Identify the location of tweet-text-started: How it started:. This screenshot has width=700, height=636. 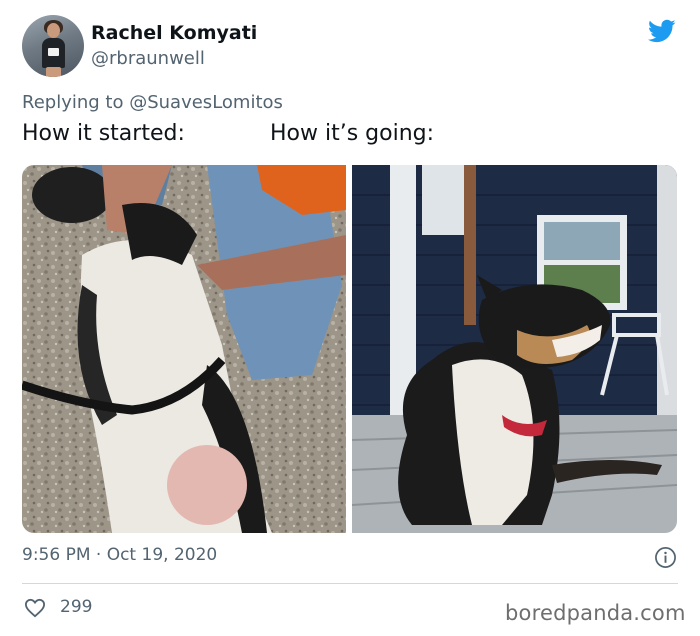
(103, 133).